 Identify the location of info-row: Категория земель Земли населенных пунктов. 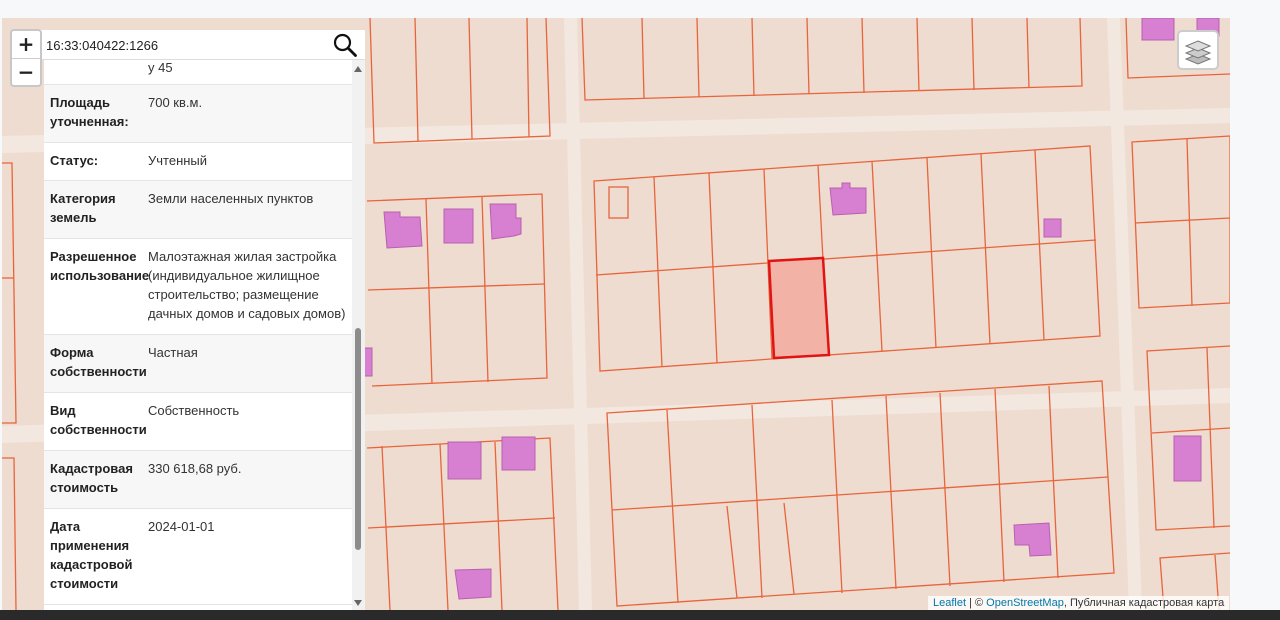
(198, 210).